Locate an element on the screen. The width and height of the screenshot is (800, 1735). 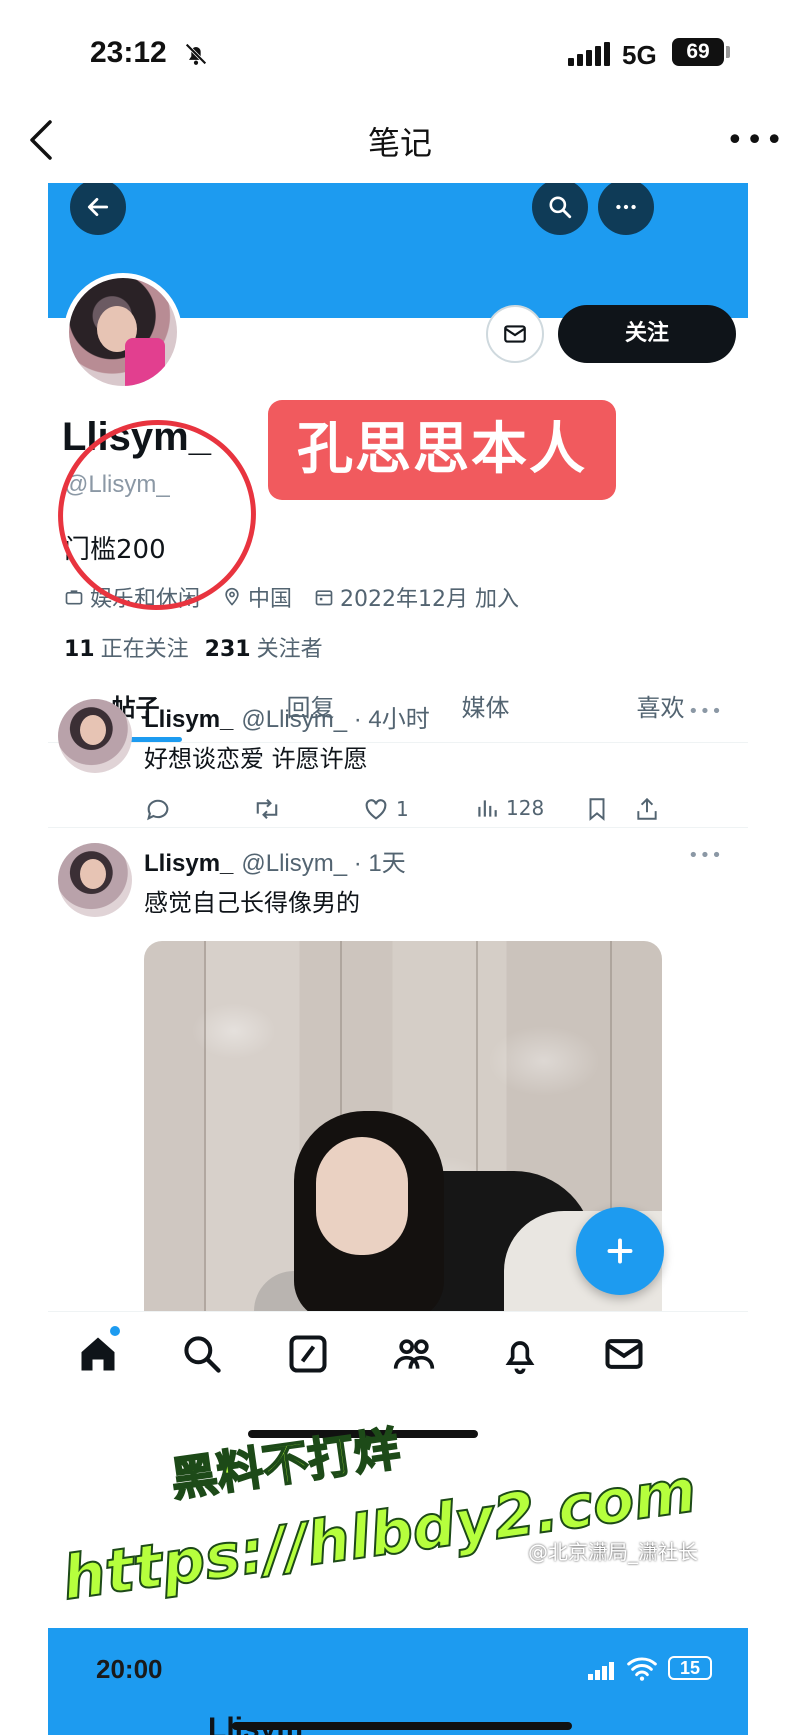
bell-icon is located at coordinates (520, 1354).